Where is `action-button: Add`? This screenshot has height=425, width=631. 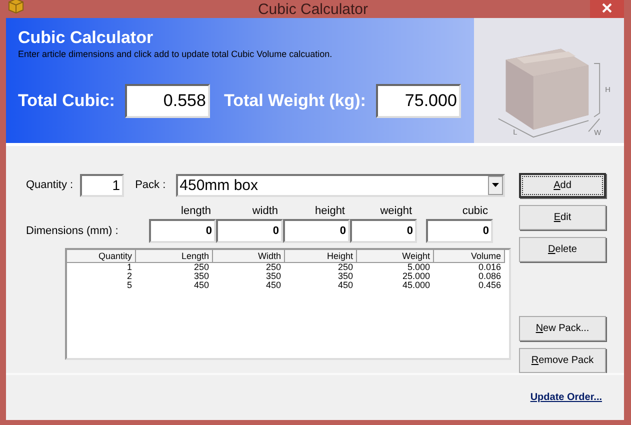 action-button: Add is located at coordinates (562, 185).